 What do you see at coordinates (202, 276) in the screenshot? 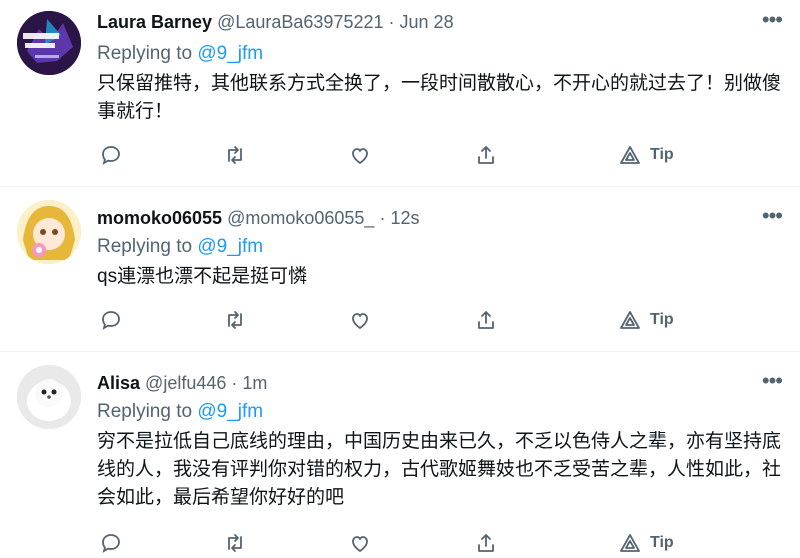
I see `tweet-text: qs連漂也漂不起是挺可憐` at bounding box center [202, 276].